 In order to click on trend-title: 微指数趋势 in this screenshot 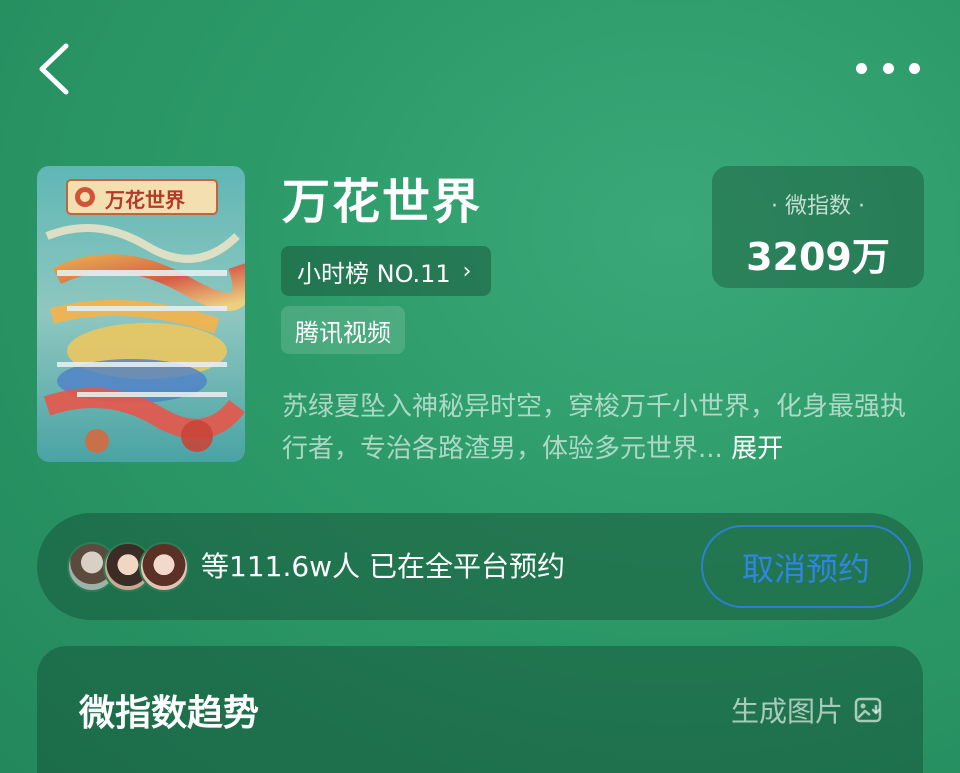, I will do `click(169, 713)`.